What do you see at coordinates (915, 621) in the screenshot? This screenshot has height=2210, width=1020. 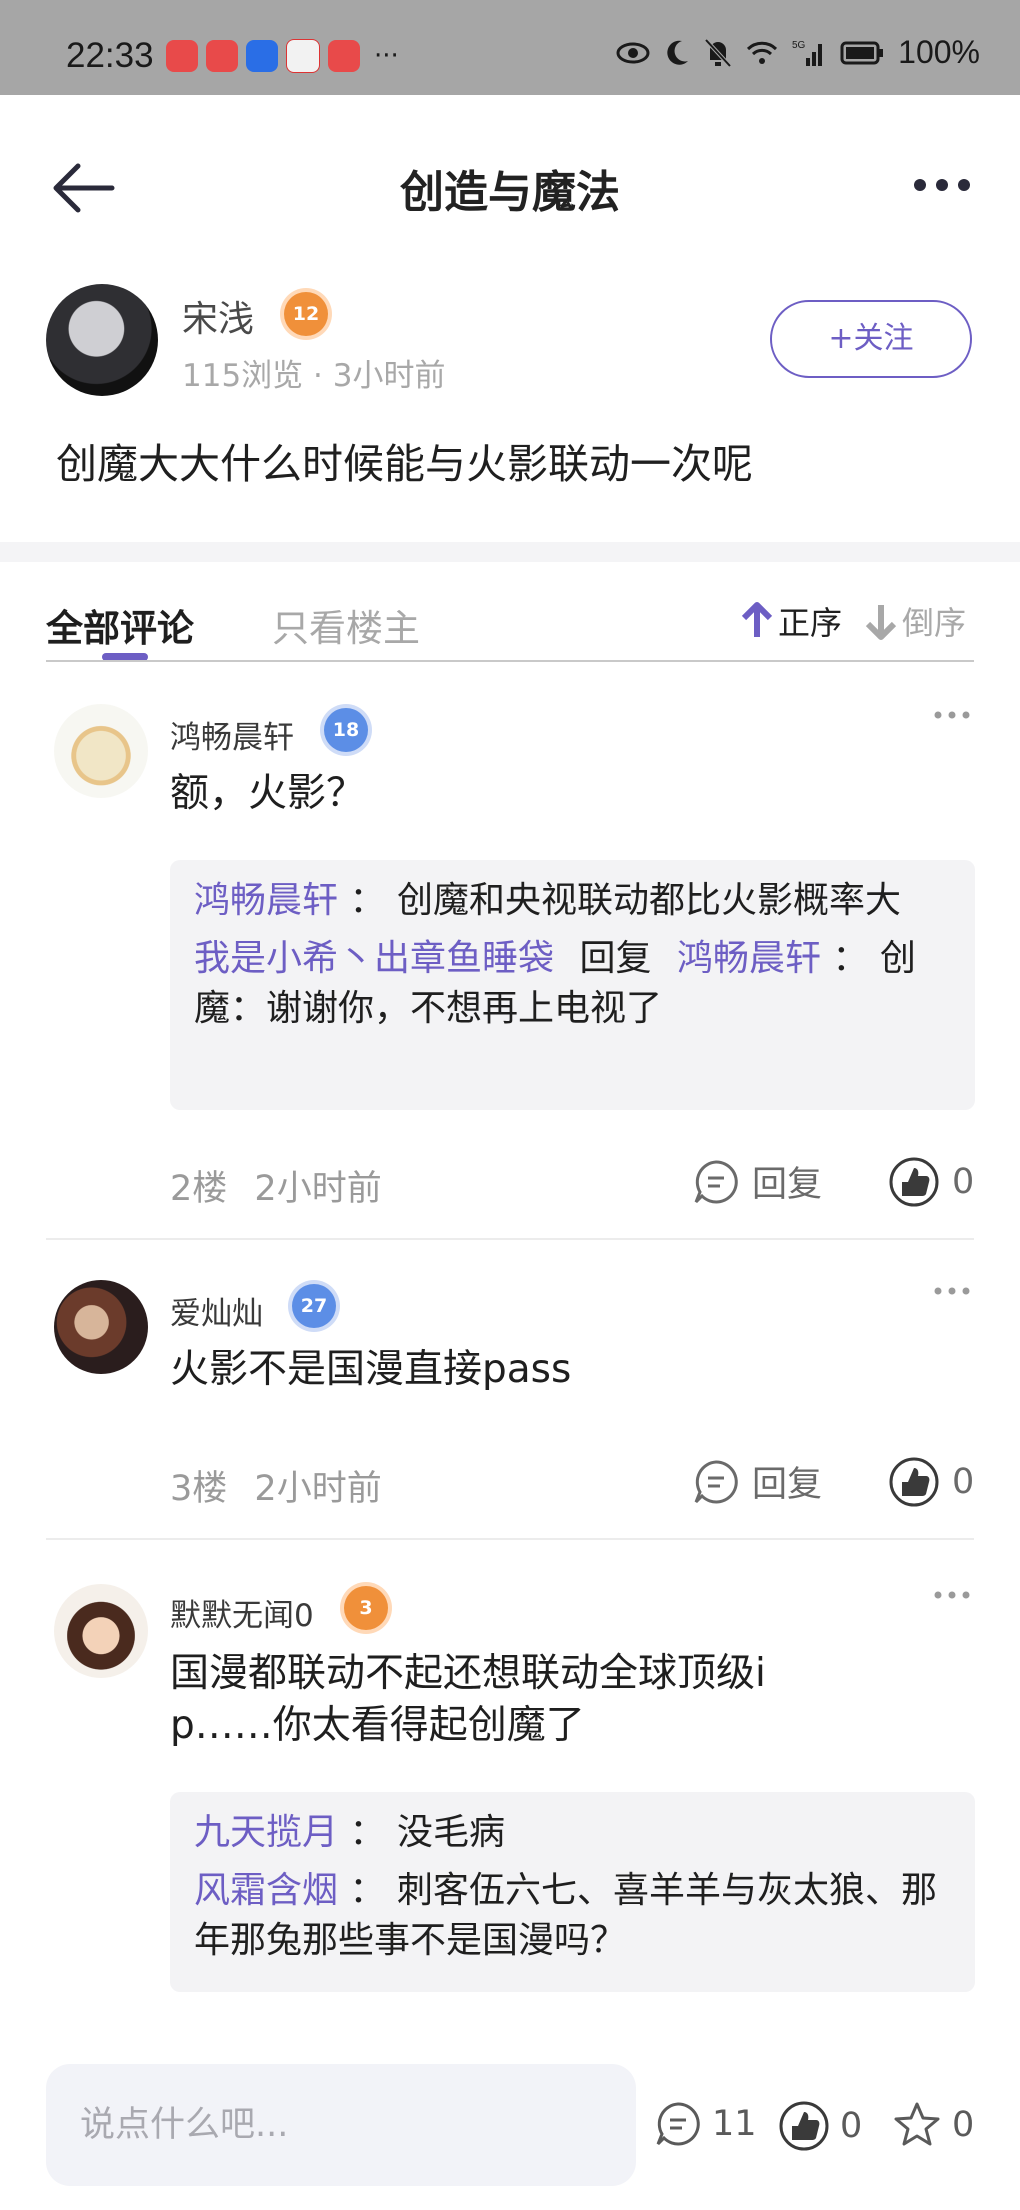 I see `sort-descending-button: 倒序` at bounding box center [915, 621].